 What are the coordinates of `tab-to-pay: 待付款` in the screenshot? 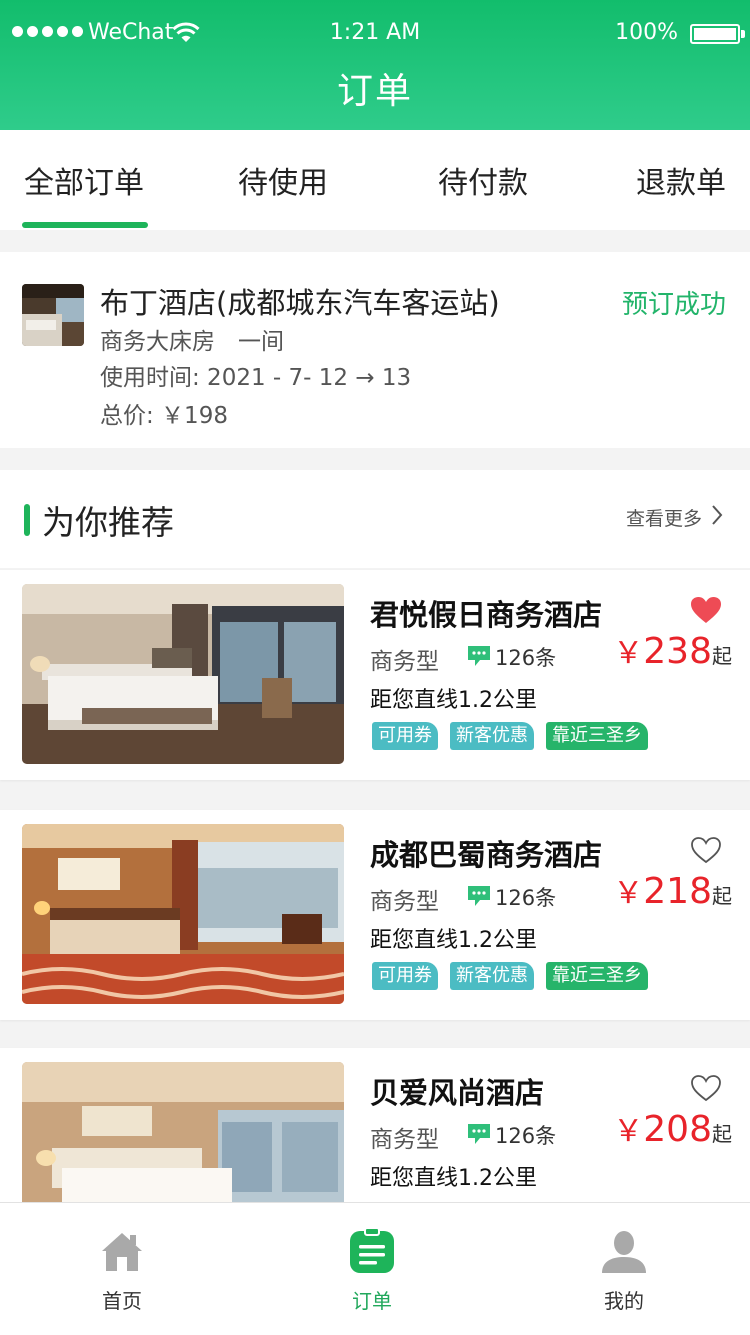 It's located at (483, 180).